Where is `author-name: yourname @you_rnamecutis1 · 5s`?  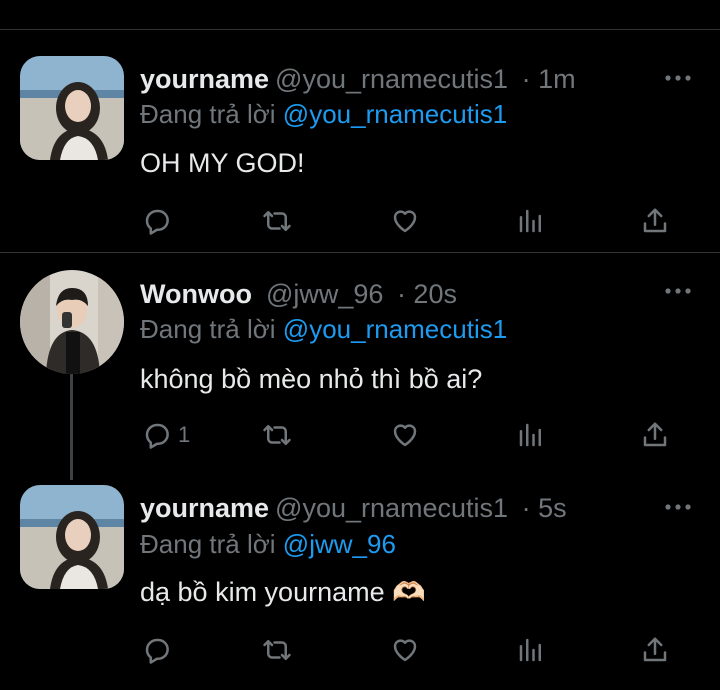
author-name: yourname @you_rnamecutis1 · 5s is located at coordinates (353, 508).